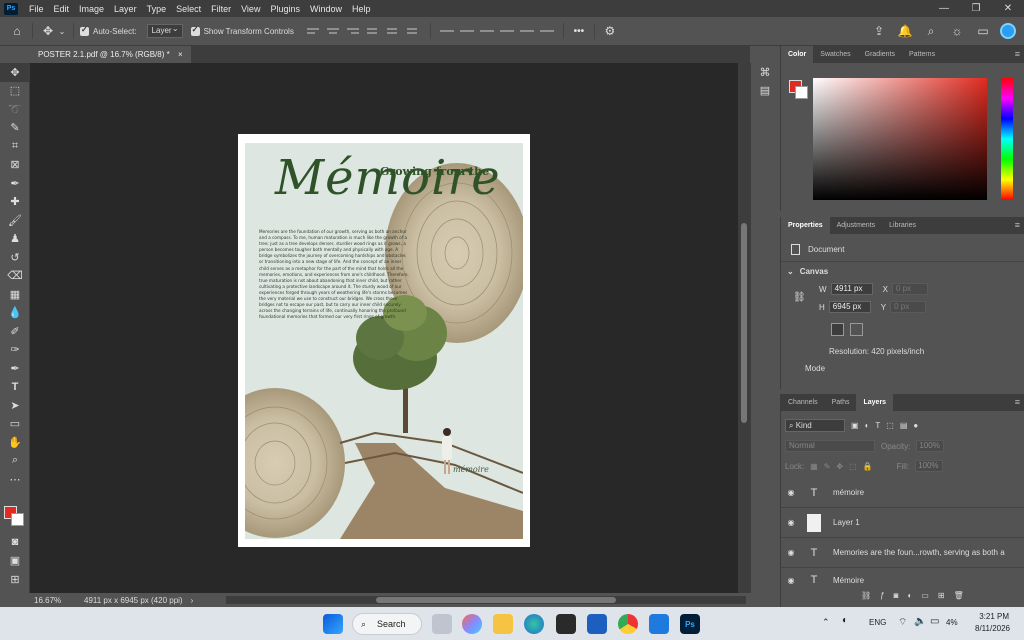  What do you see at coordinates (1008, 8) in the screenshot?
I see `close-window-button: ✕` at bounding box center [1008, 8].